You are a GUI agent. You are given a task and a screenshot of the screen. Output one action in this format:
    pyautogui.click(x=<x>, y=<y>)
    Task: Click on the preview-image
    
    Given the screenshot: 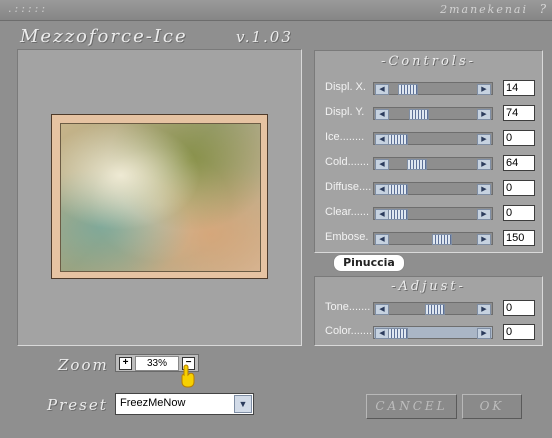 What is the action you would take?
    pyautogui.click(x=160, y=197)
    